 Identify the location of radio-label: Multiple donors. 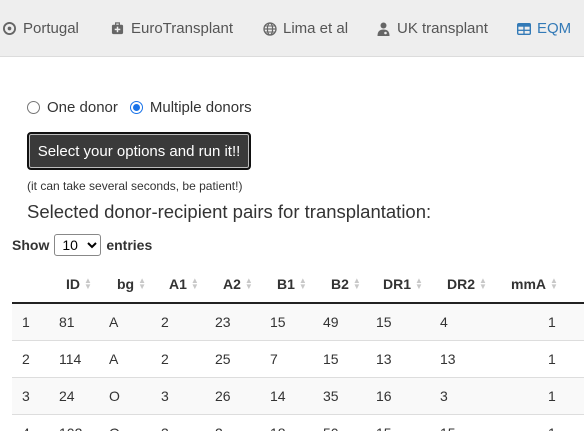
(200, 107).